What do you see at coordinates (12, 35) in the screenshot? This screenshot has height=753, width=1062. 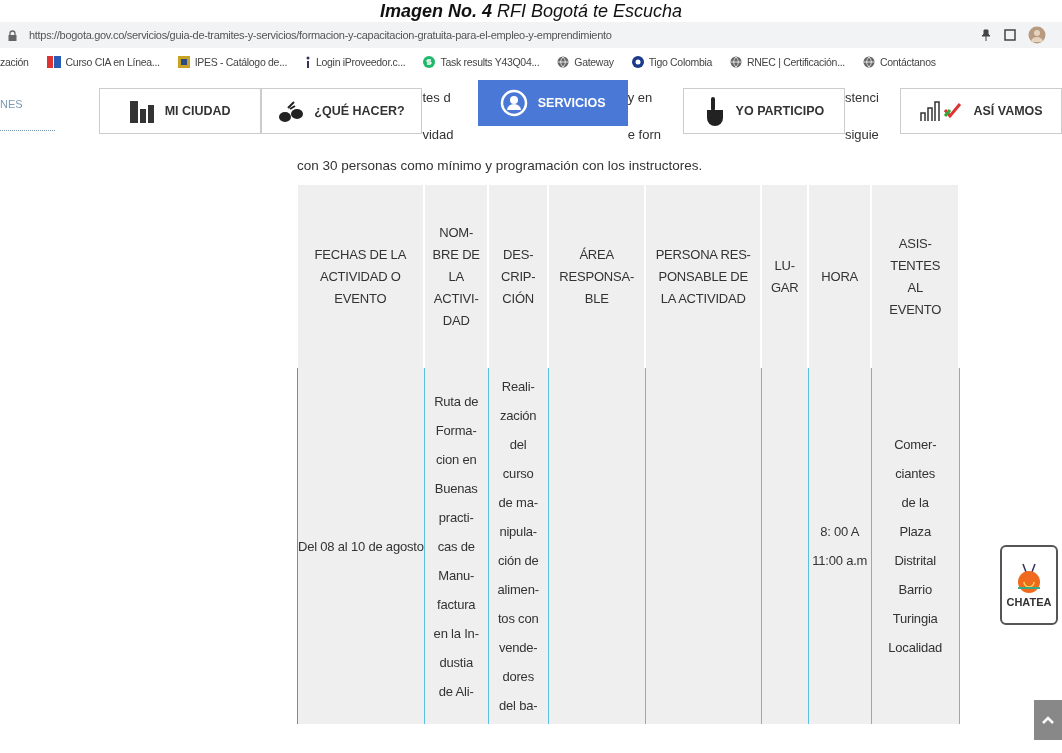 I see `lock-icon` at bounding box center [12, 35].